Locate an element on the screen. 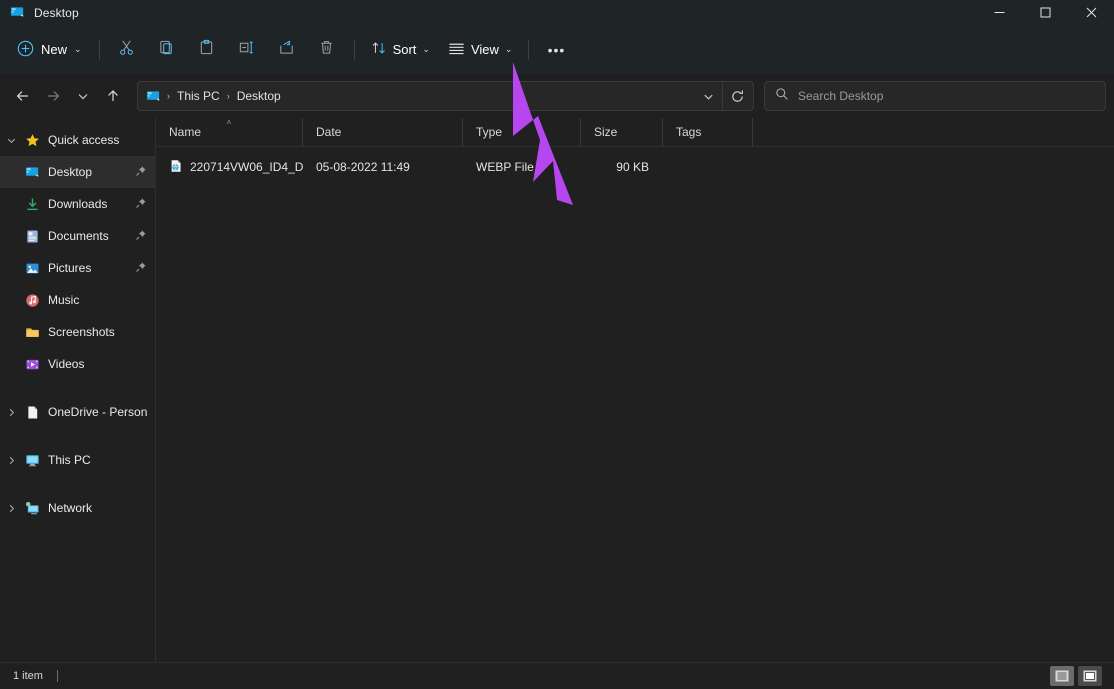 The width and height of the screenshot is (1114, 689). maximize-button is located at coordinates (1045, 12).